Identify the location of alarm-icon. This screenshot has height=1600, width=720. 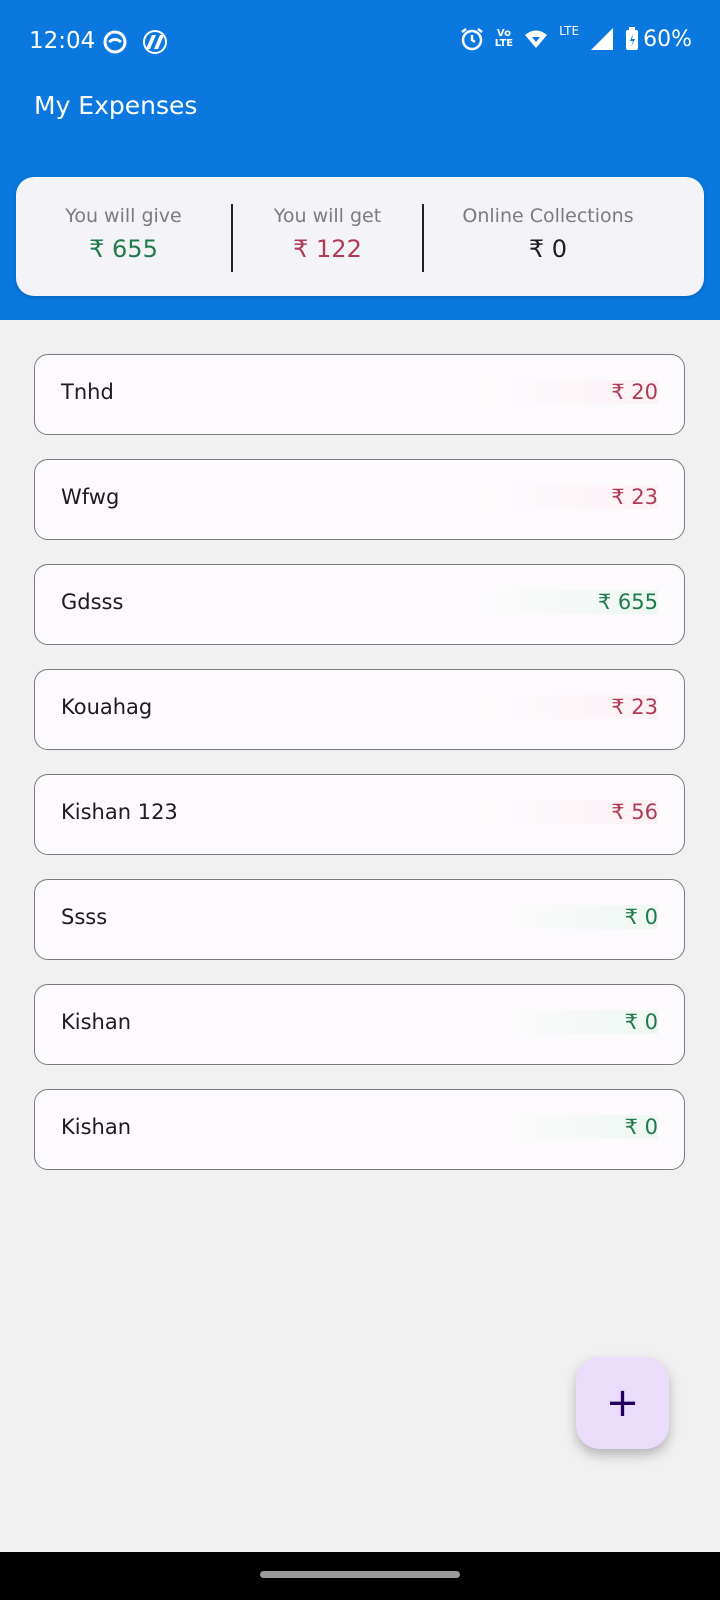
(472, 39).